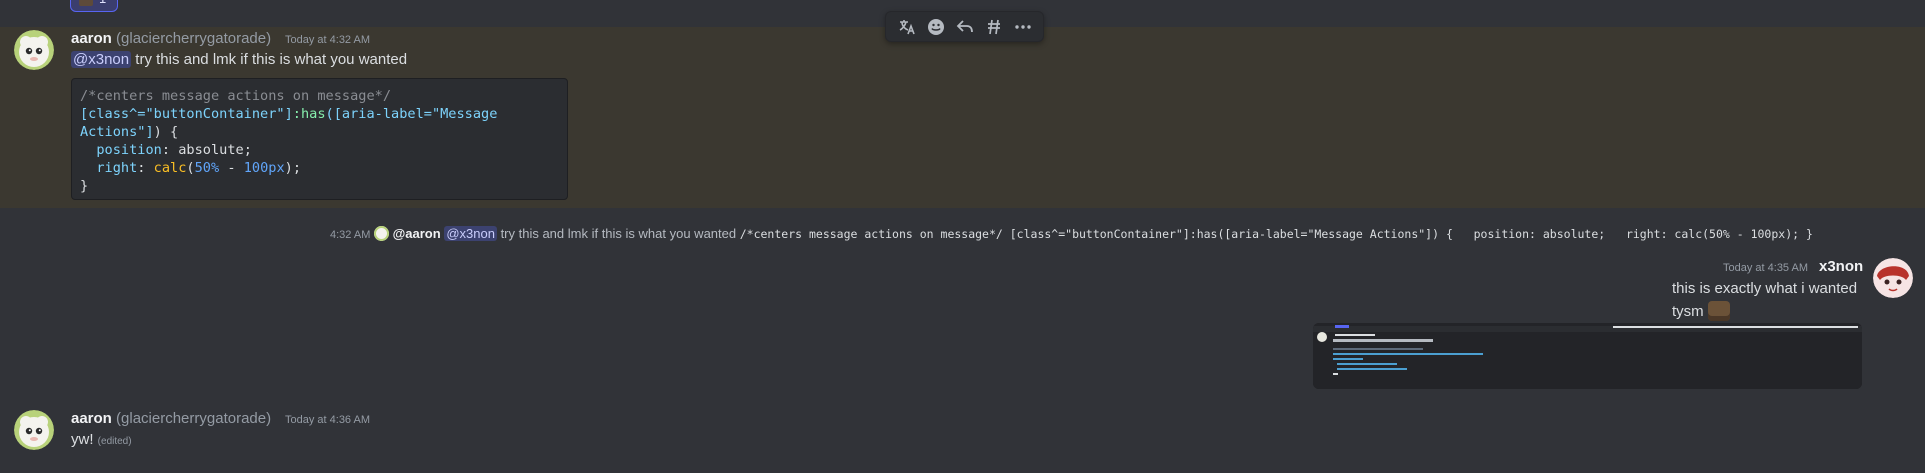 Image resolution: width=1925 pixels, height=473 pixels. I want to click on author-name-3: aaron, so click(91, 418).